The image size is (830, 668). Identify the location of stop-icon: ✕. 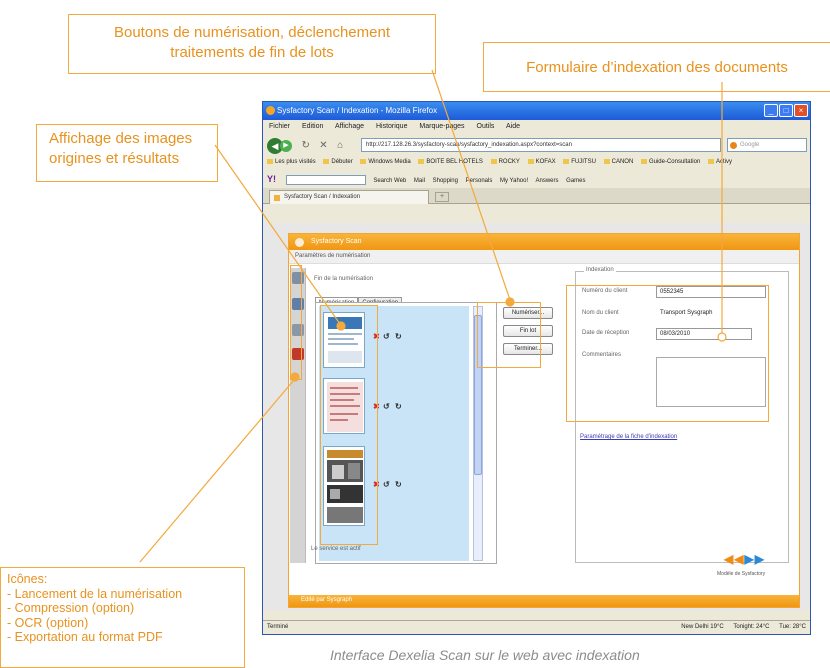
(323, 145).